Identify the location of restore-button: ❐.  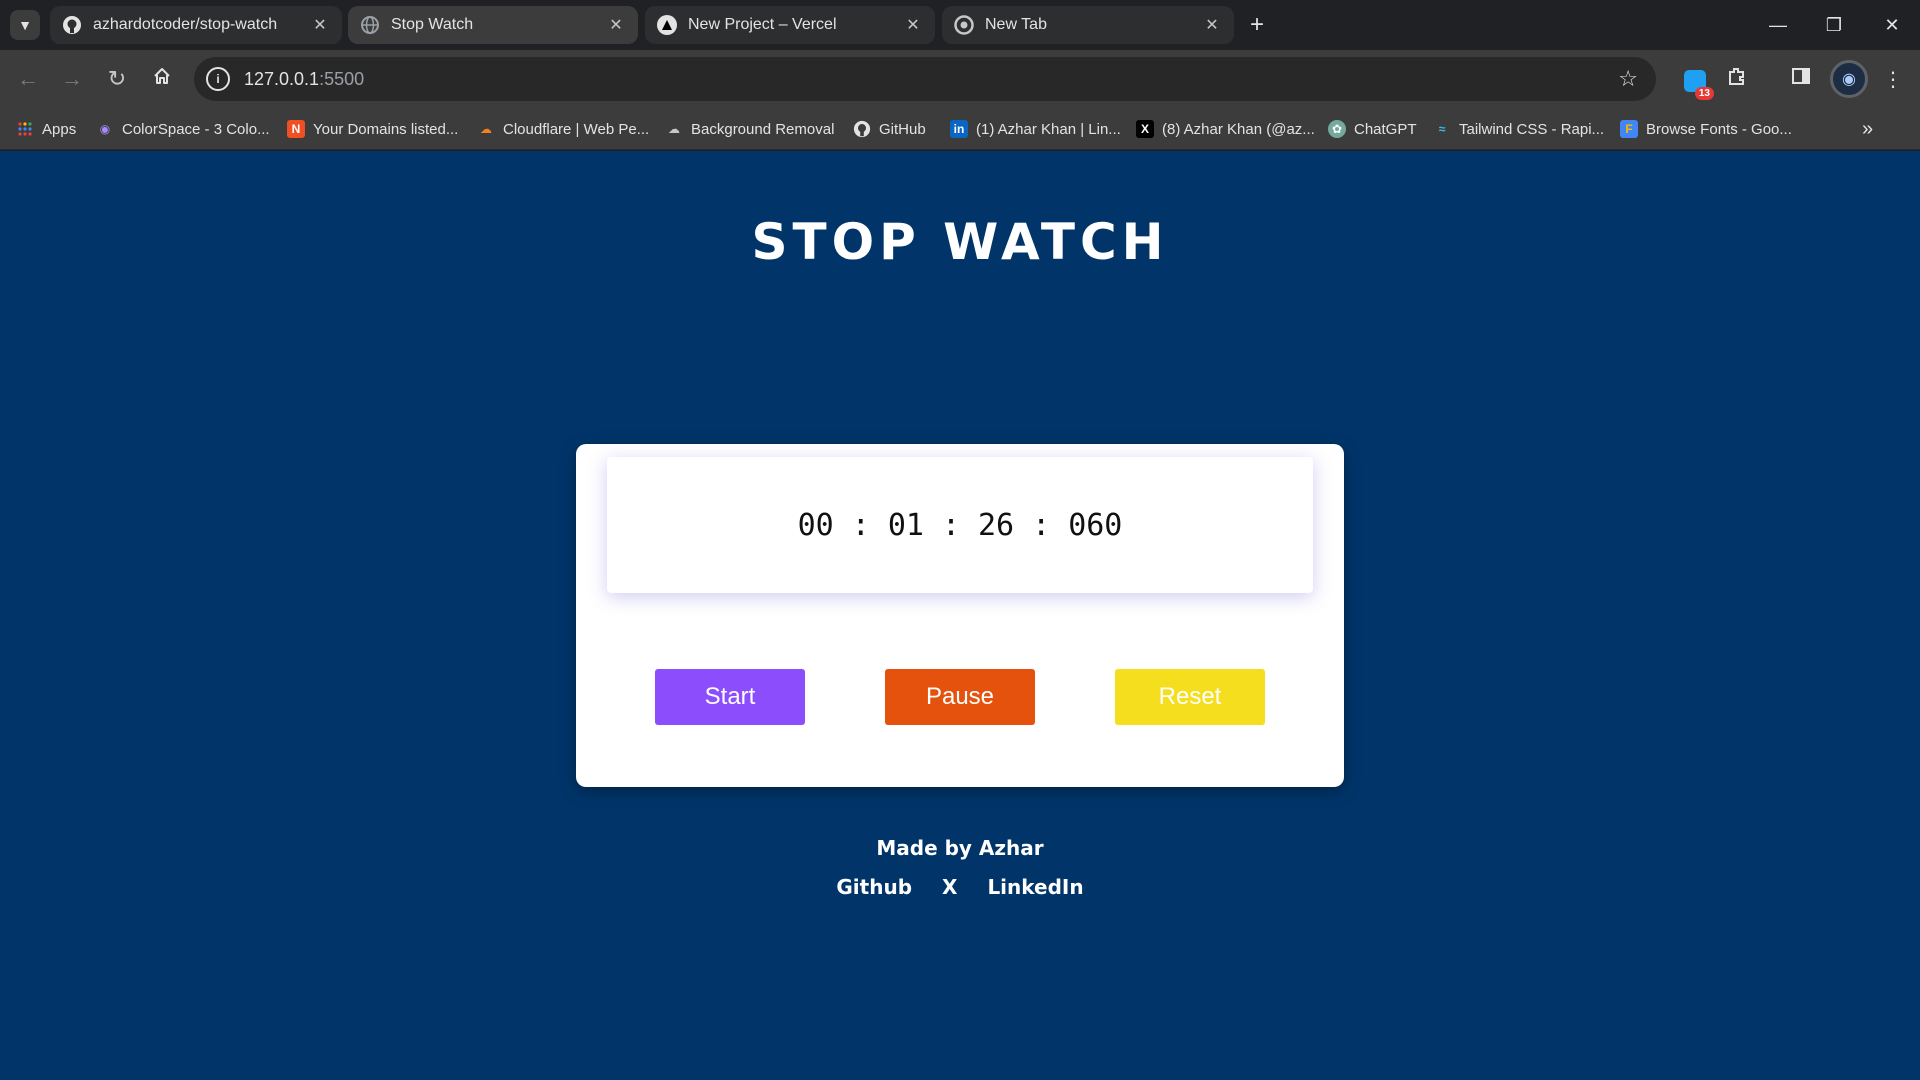
(1834, 25).